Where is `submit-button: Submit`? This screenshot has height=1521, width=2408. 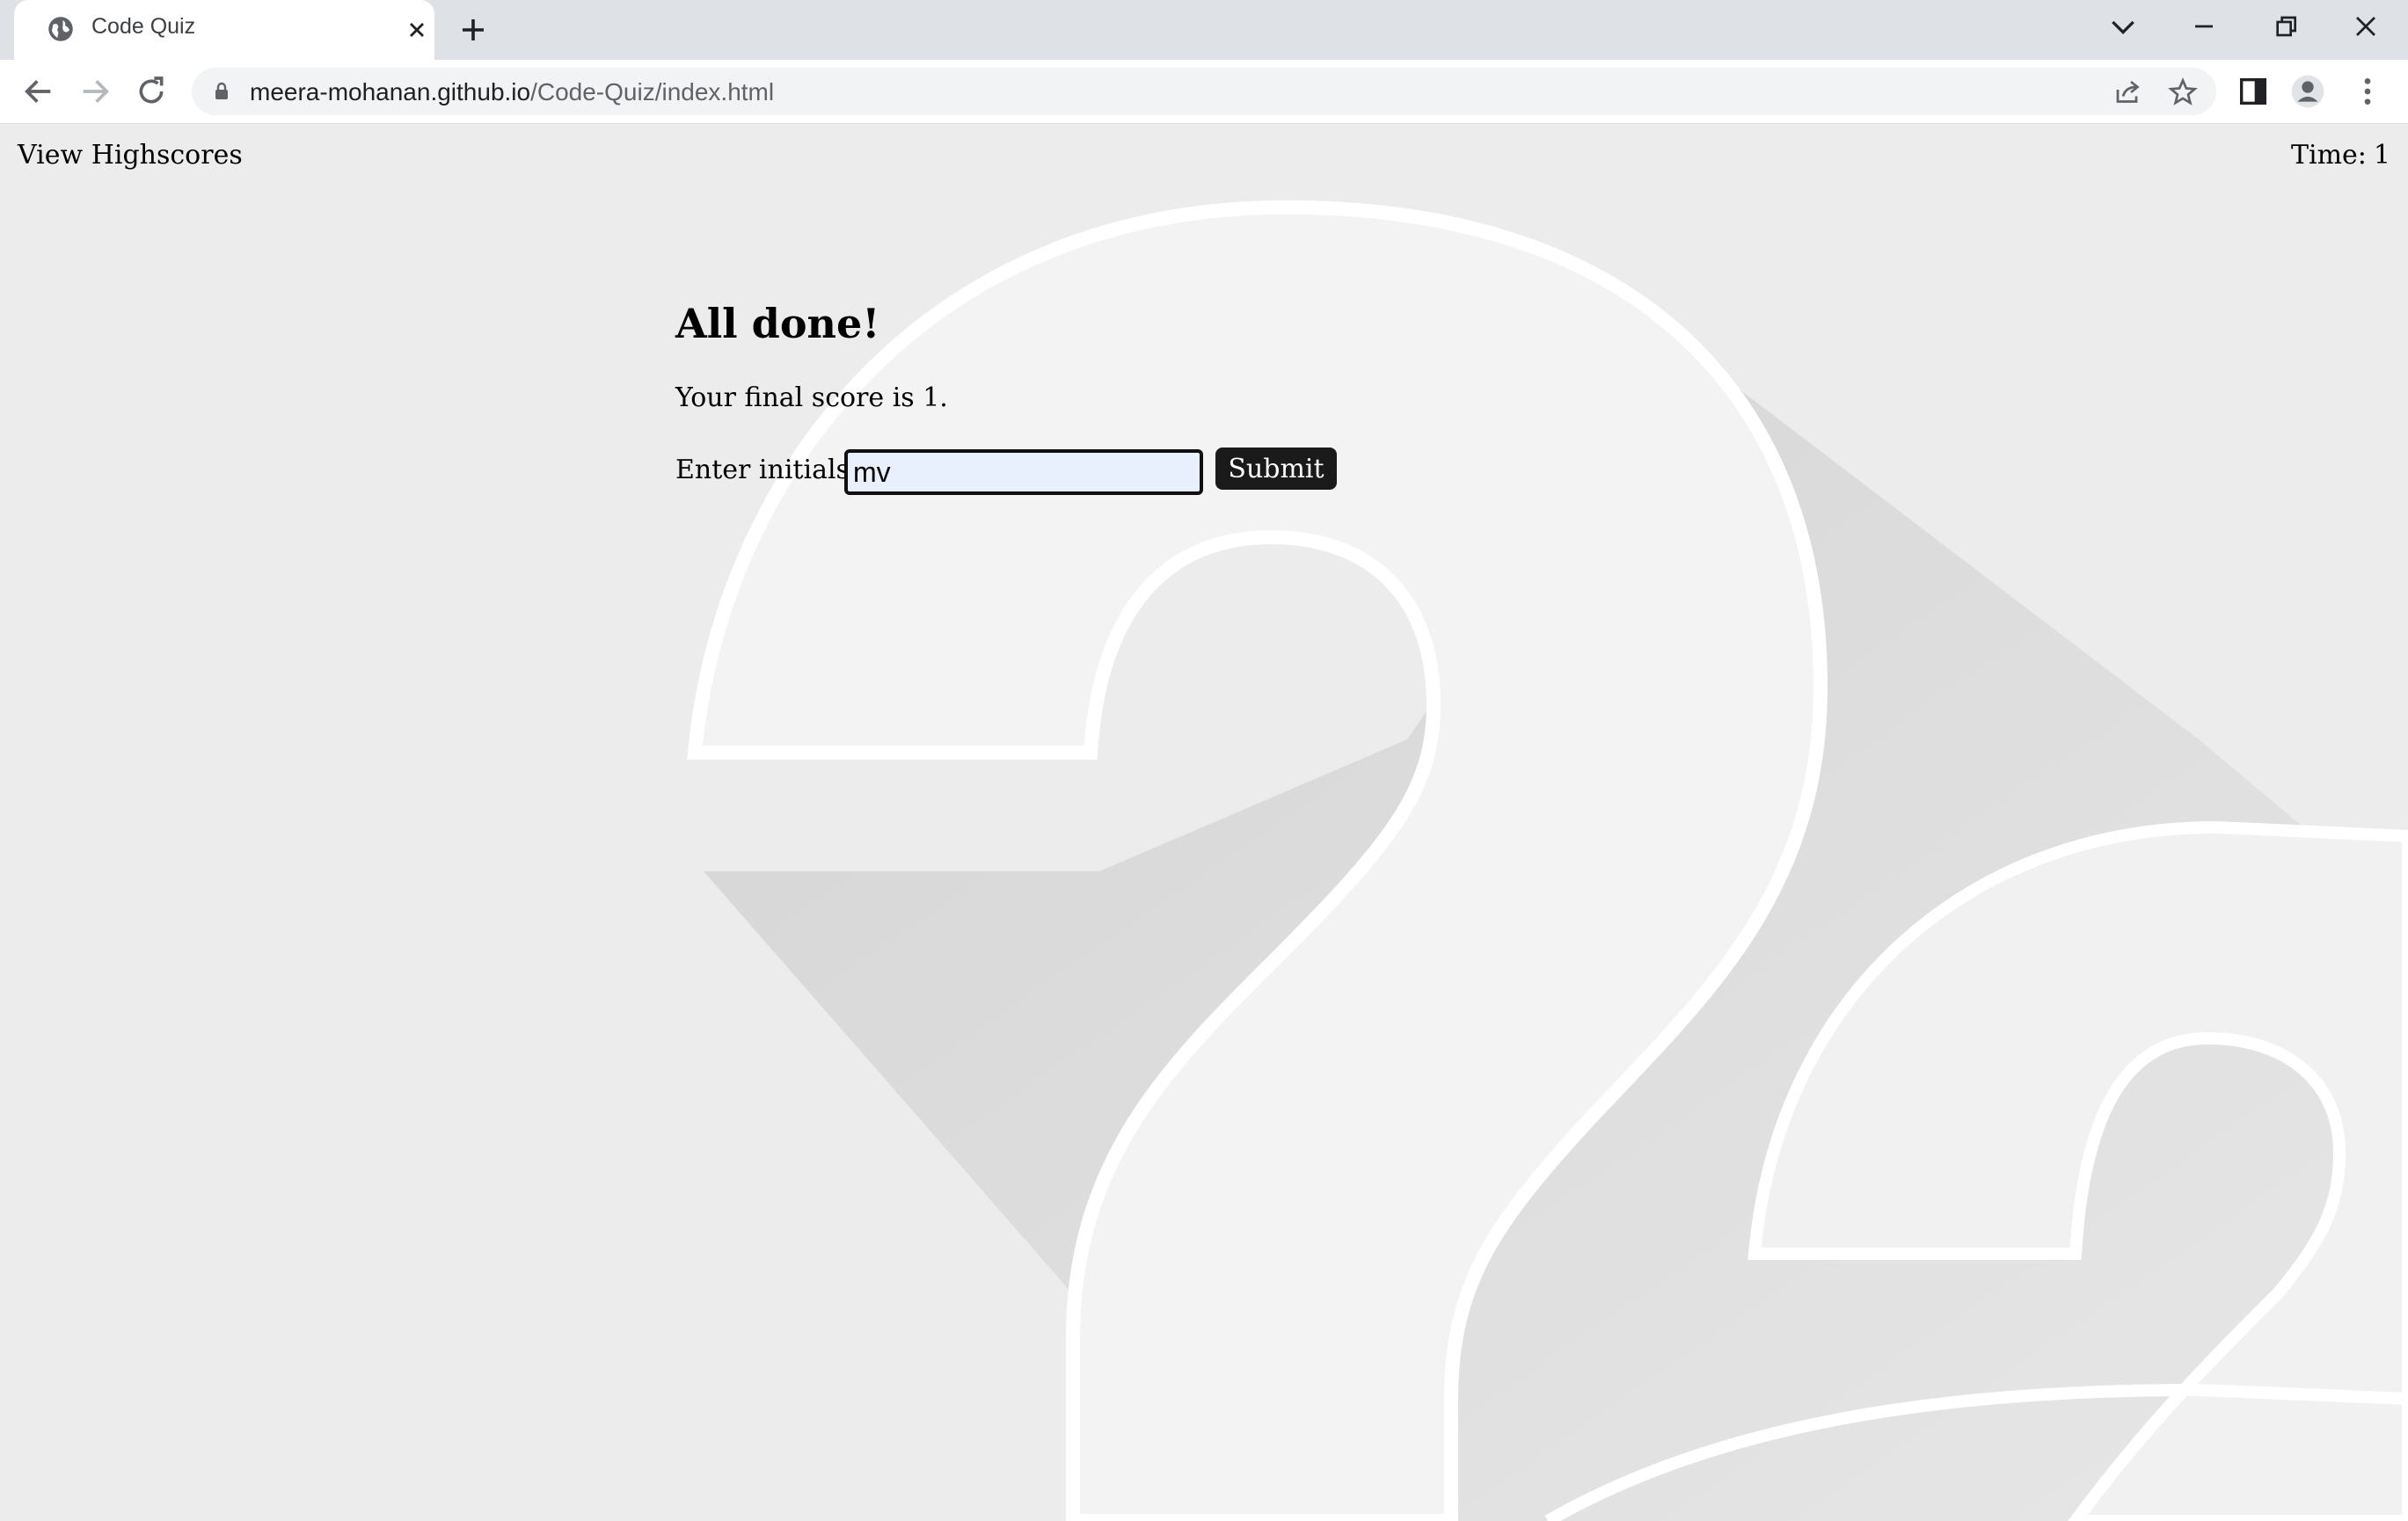
submit-button: Submit is located at coordinates (1276, 469).